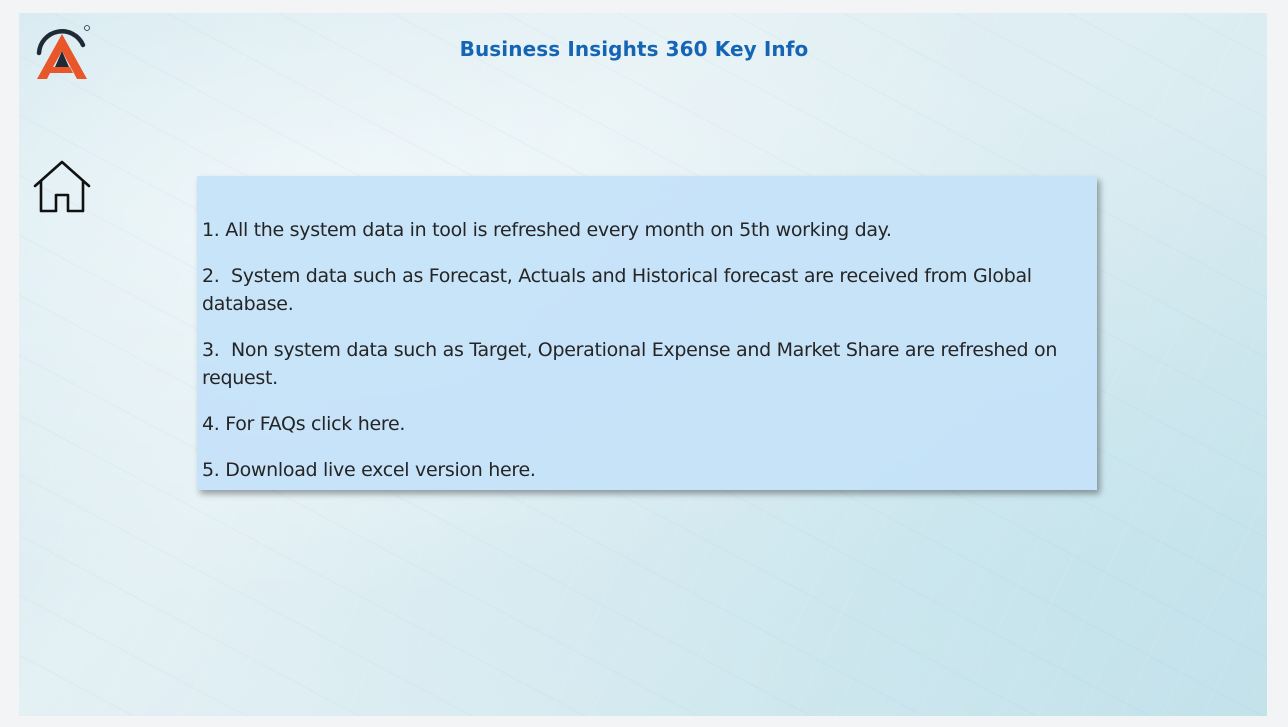 The width and height of the screenshot is (1288, 727). I want to click on home-icon, so click(62, 186).